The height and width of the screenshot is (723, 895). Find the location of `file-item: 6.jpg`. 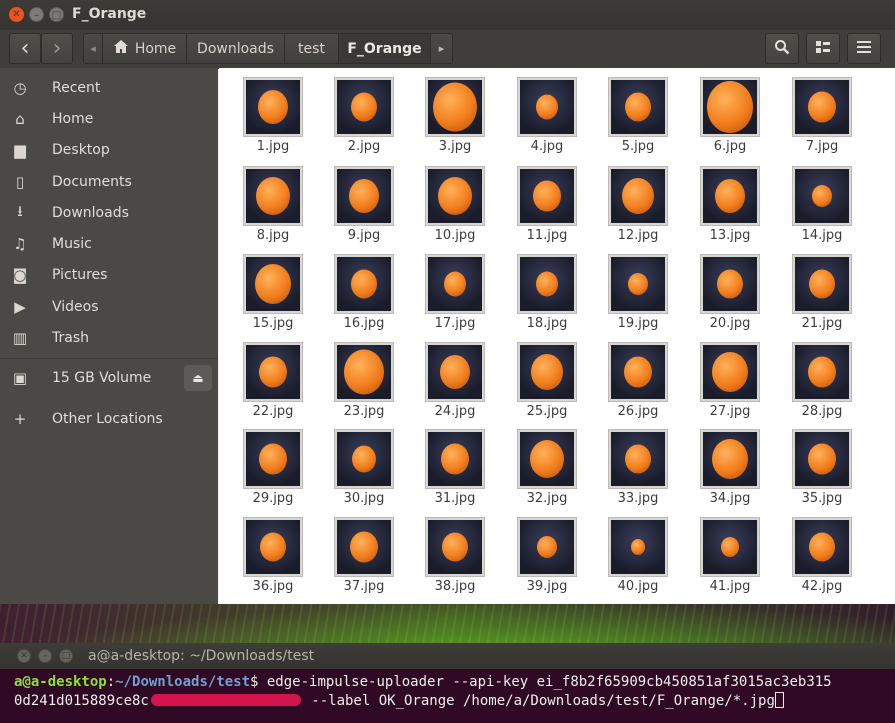

file-item: 6.jpg is located at coordinates (731, 120).